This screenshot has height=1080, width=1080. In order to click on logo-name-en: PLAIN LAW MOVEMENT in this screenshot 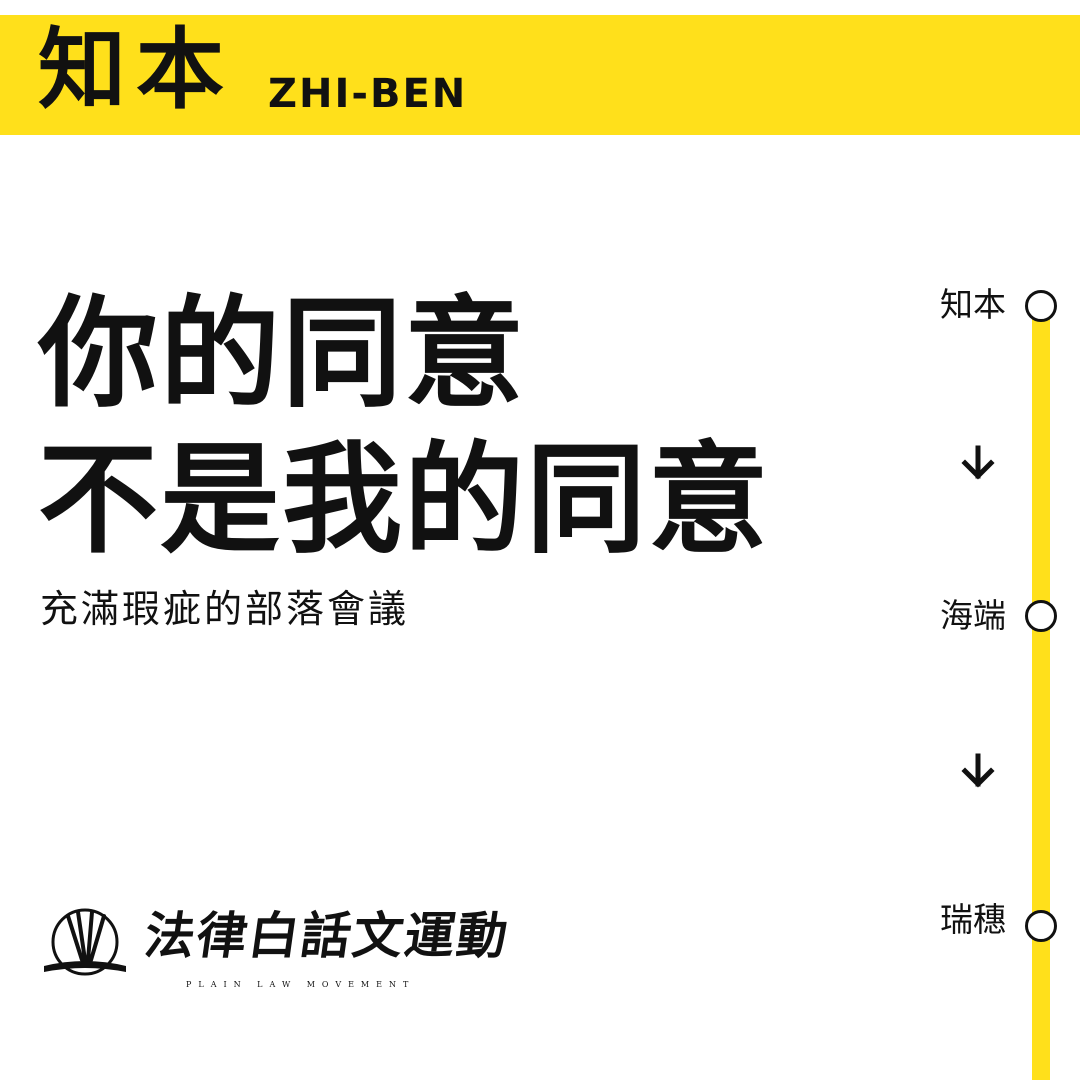, I will do `click(301, 984)`.